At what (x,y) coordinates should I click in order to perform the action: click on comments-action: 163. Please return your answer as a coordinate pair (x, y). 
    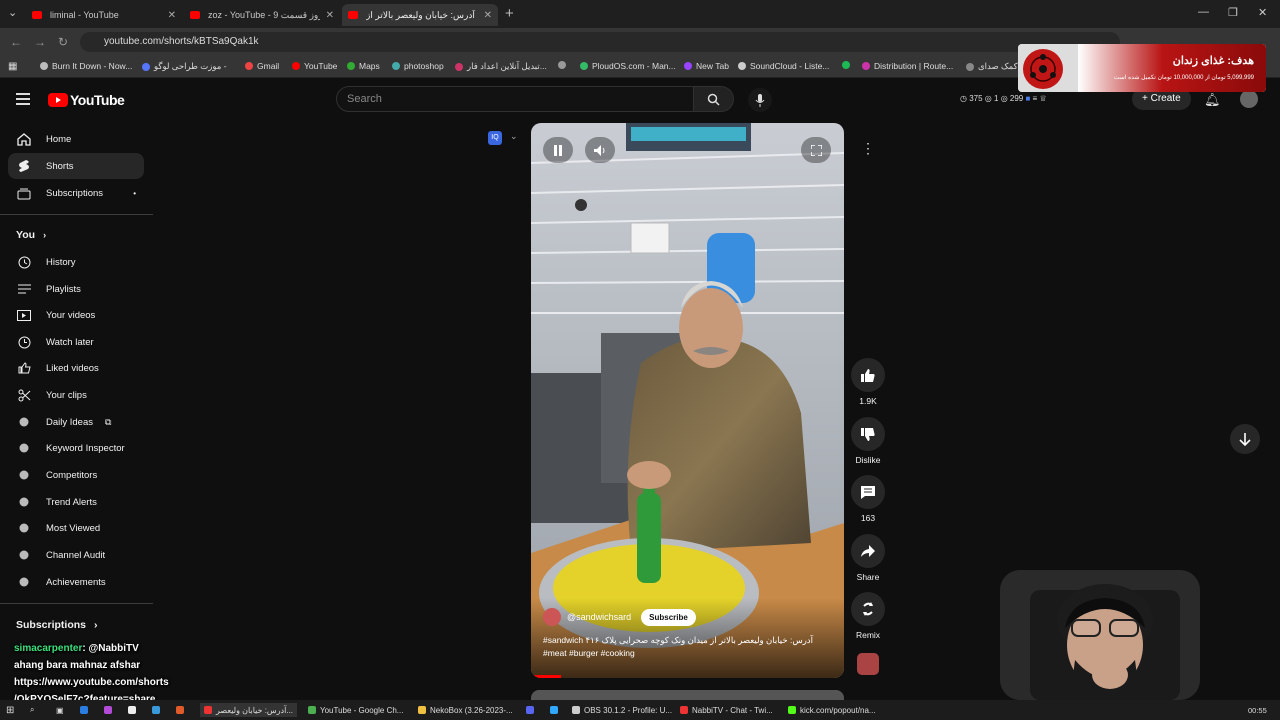
    Looking at the image, I should click on (868, 499).